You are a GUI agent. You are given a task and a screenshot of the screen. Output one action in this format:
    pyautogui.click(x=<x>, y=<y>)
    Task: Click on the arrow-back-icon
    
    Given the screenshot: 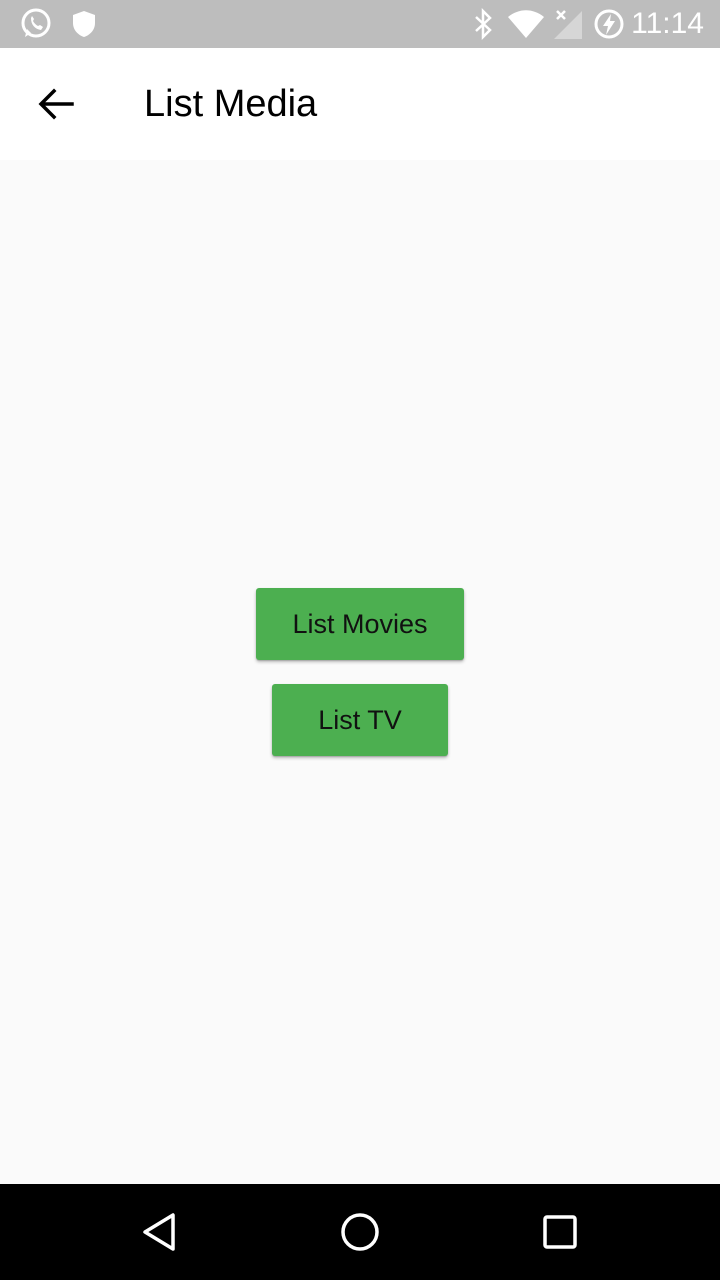 What is the action you would take?
    pyautogui.click(x=56, y=104)
    